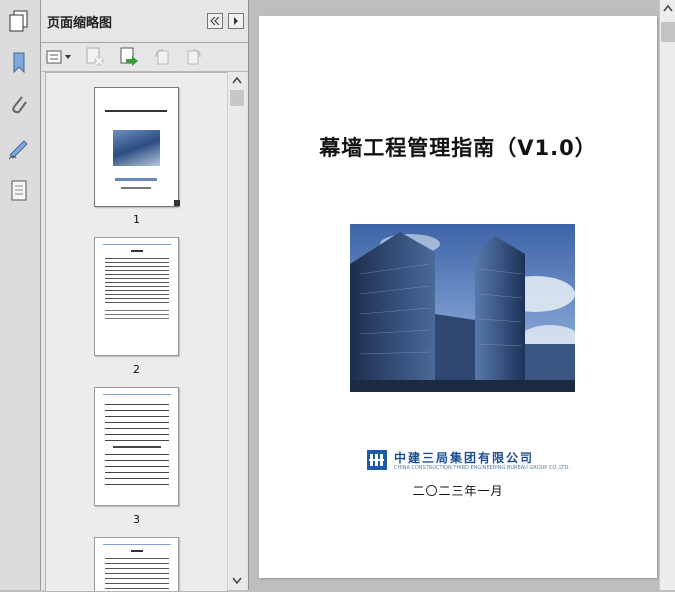 This screenshot has height=592, width=675. Describe the element at coordinates (136, 519) in the screenshot. I see `thumbnail-label: 3` at that location.